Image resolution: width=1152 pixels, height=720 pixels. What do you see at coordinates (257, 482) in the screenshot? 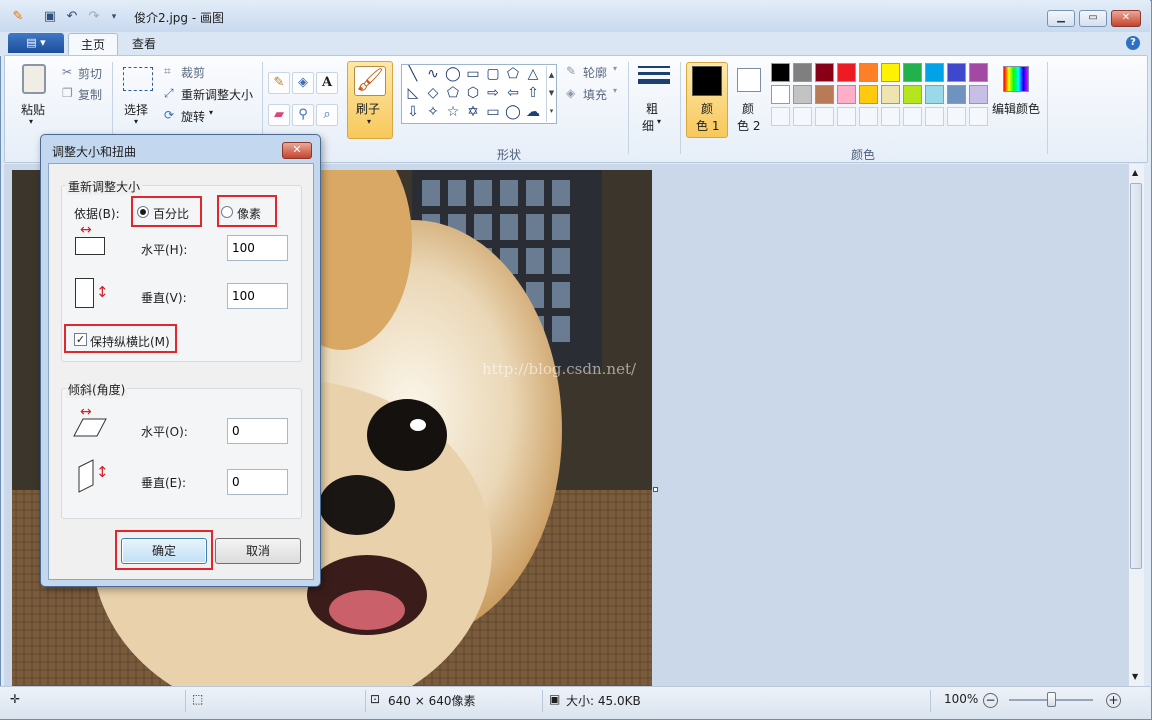
I see `skew-vertical-input` at bounding box center [257, 482].